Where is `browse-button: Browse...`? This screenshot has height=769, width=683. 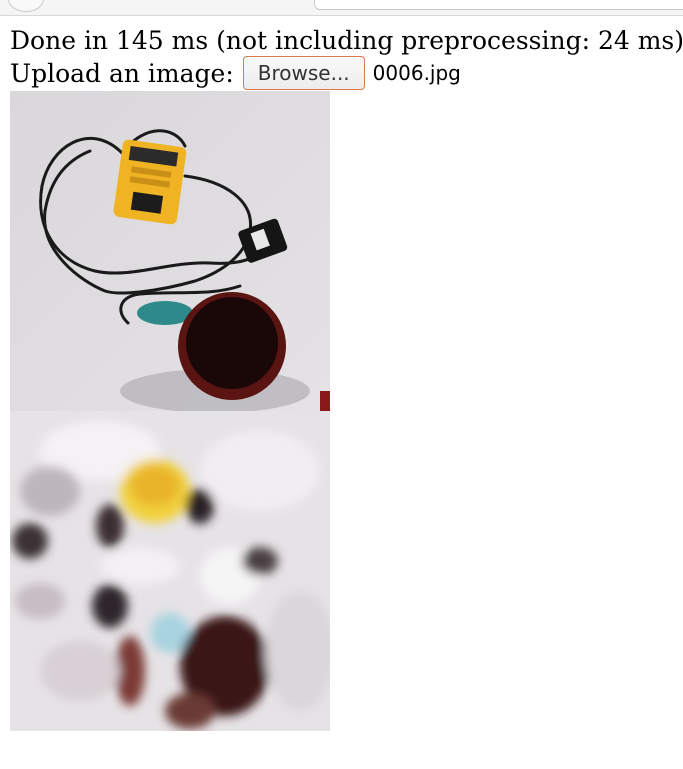 browse-button: Browse... is located at coordinates (303, 73).